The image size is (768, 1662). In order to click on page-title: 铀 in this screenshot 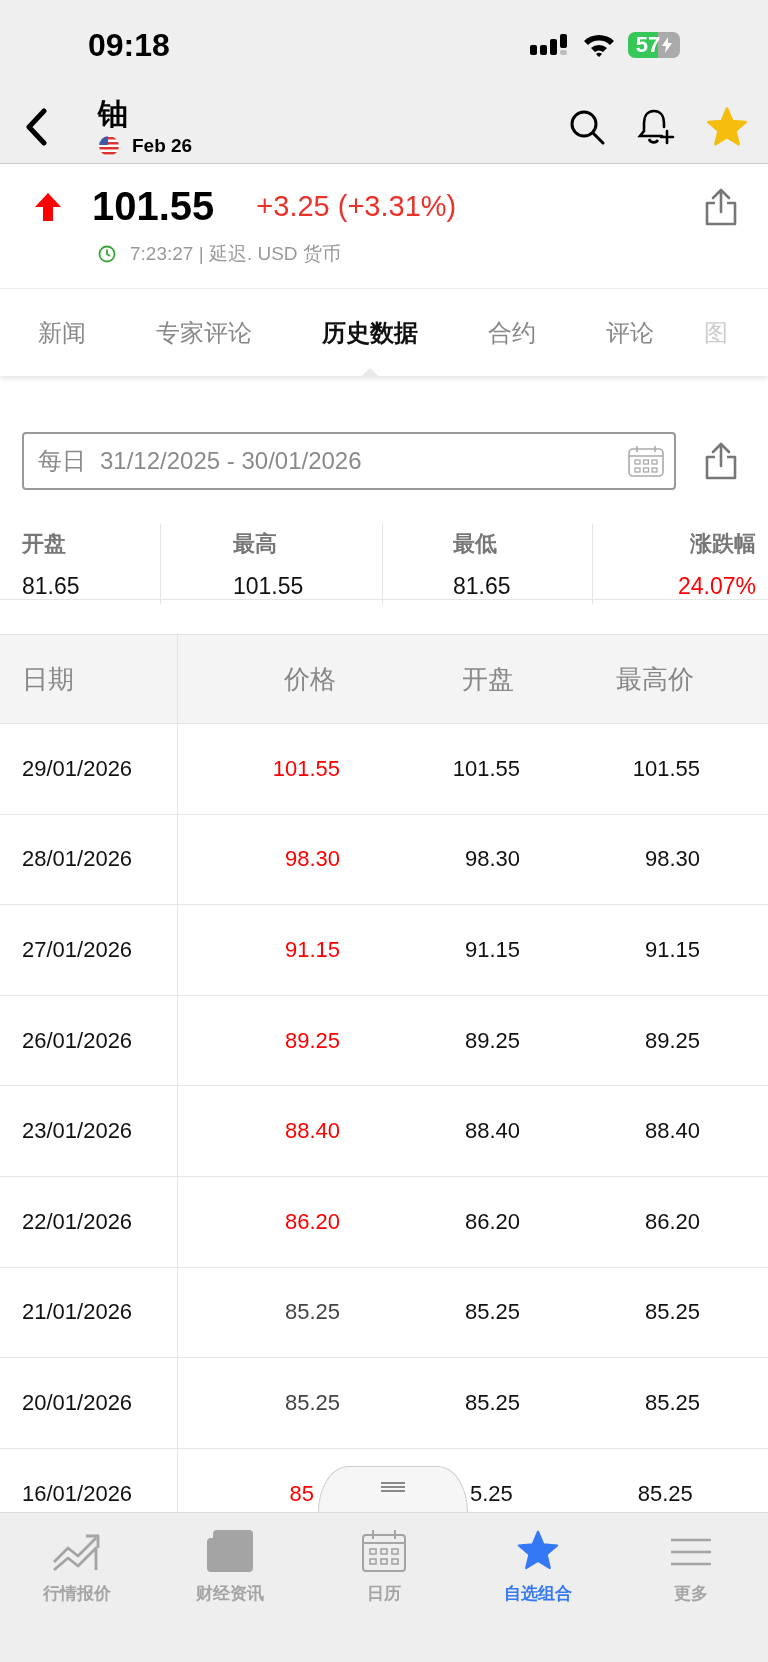, I will do `click(113, 113)`.